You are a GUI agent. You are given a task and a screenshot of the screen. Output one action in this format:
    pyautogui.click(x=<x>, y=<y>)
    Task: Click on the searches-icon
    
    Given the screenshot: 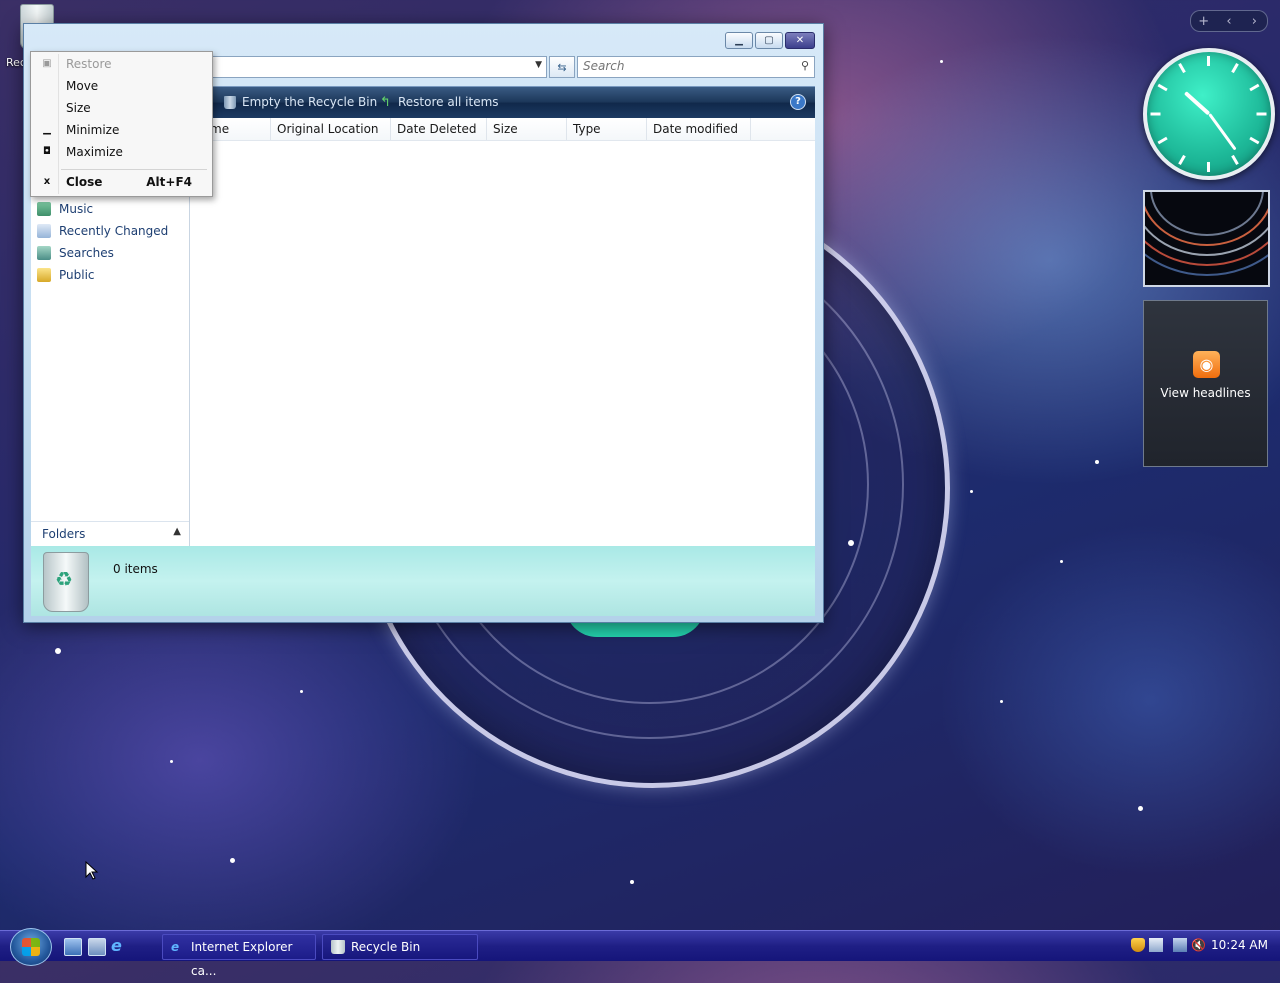 What is the action you would take?
    pyautogui.click(x=44, y=253)
    